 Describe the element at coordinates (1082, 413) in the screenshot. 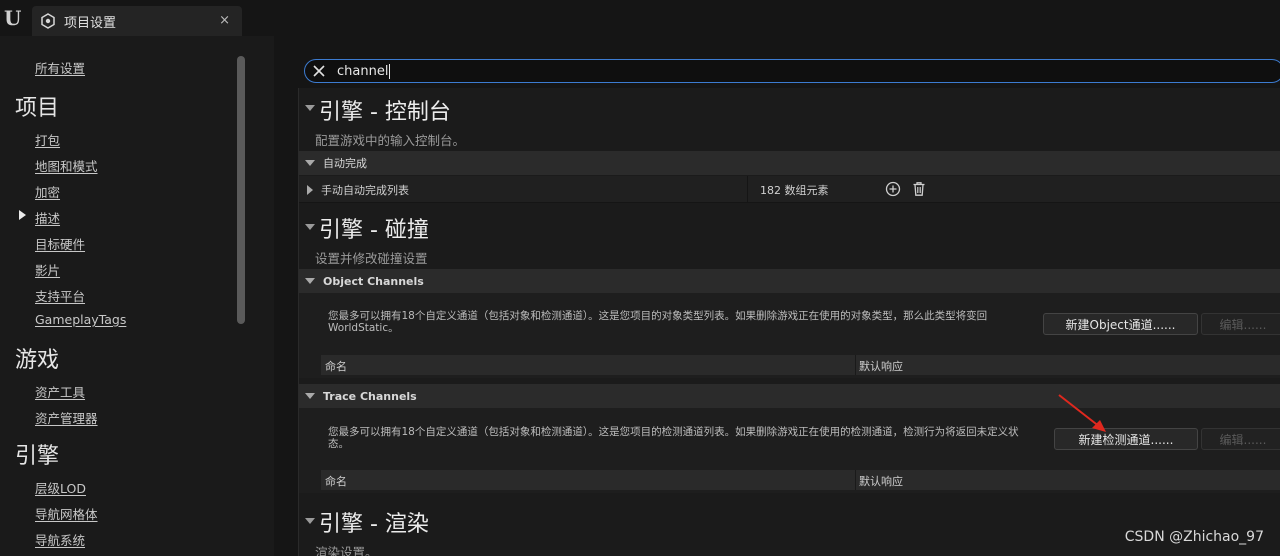

I see `annotation-arrow-icon` at that location.